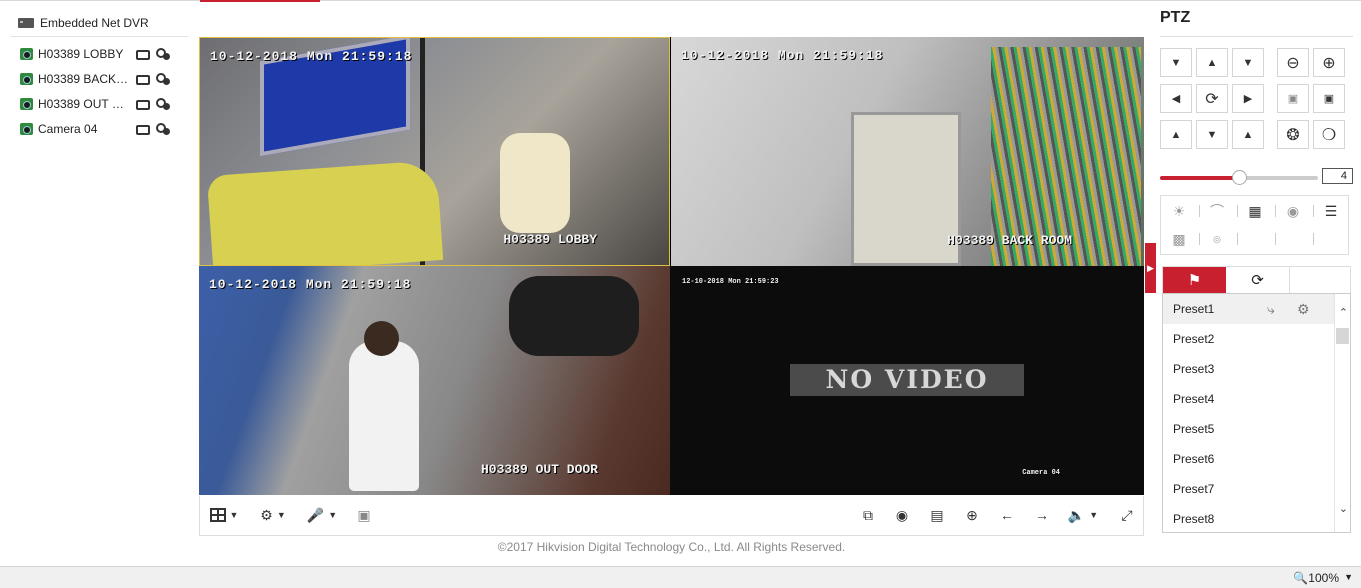  I want to click on chevron-up-icon: ⌃, so click(1343, 312).